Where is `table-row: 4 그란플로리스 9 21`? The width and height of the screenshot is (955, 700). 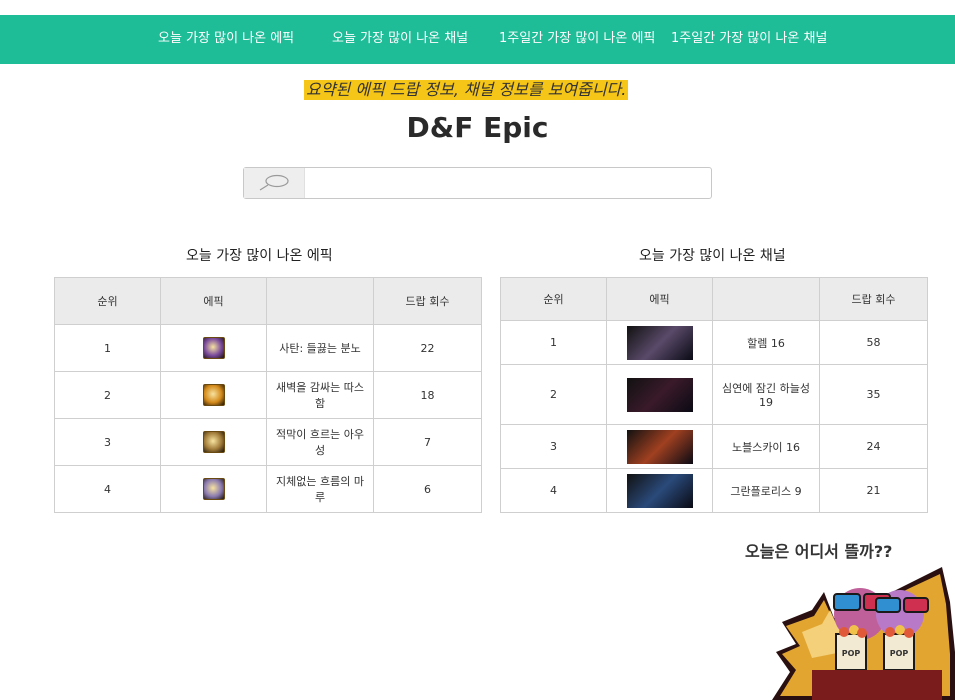 table-row: 4 그란플로리스 9 21 is located at coordinates (714, 490).